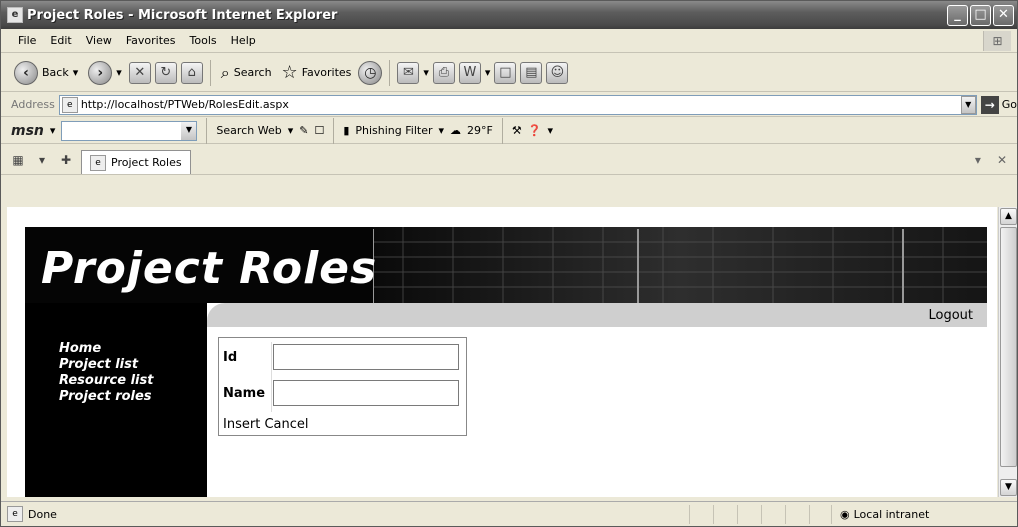 This screenshot has height=527, width=1018. Describe the element at coordinates (366, 393) in the screenshot. I see `name-input` at that location.